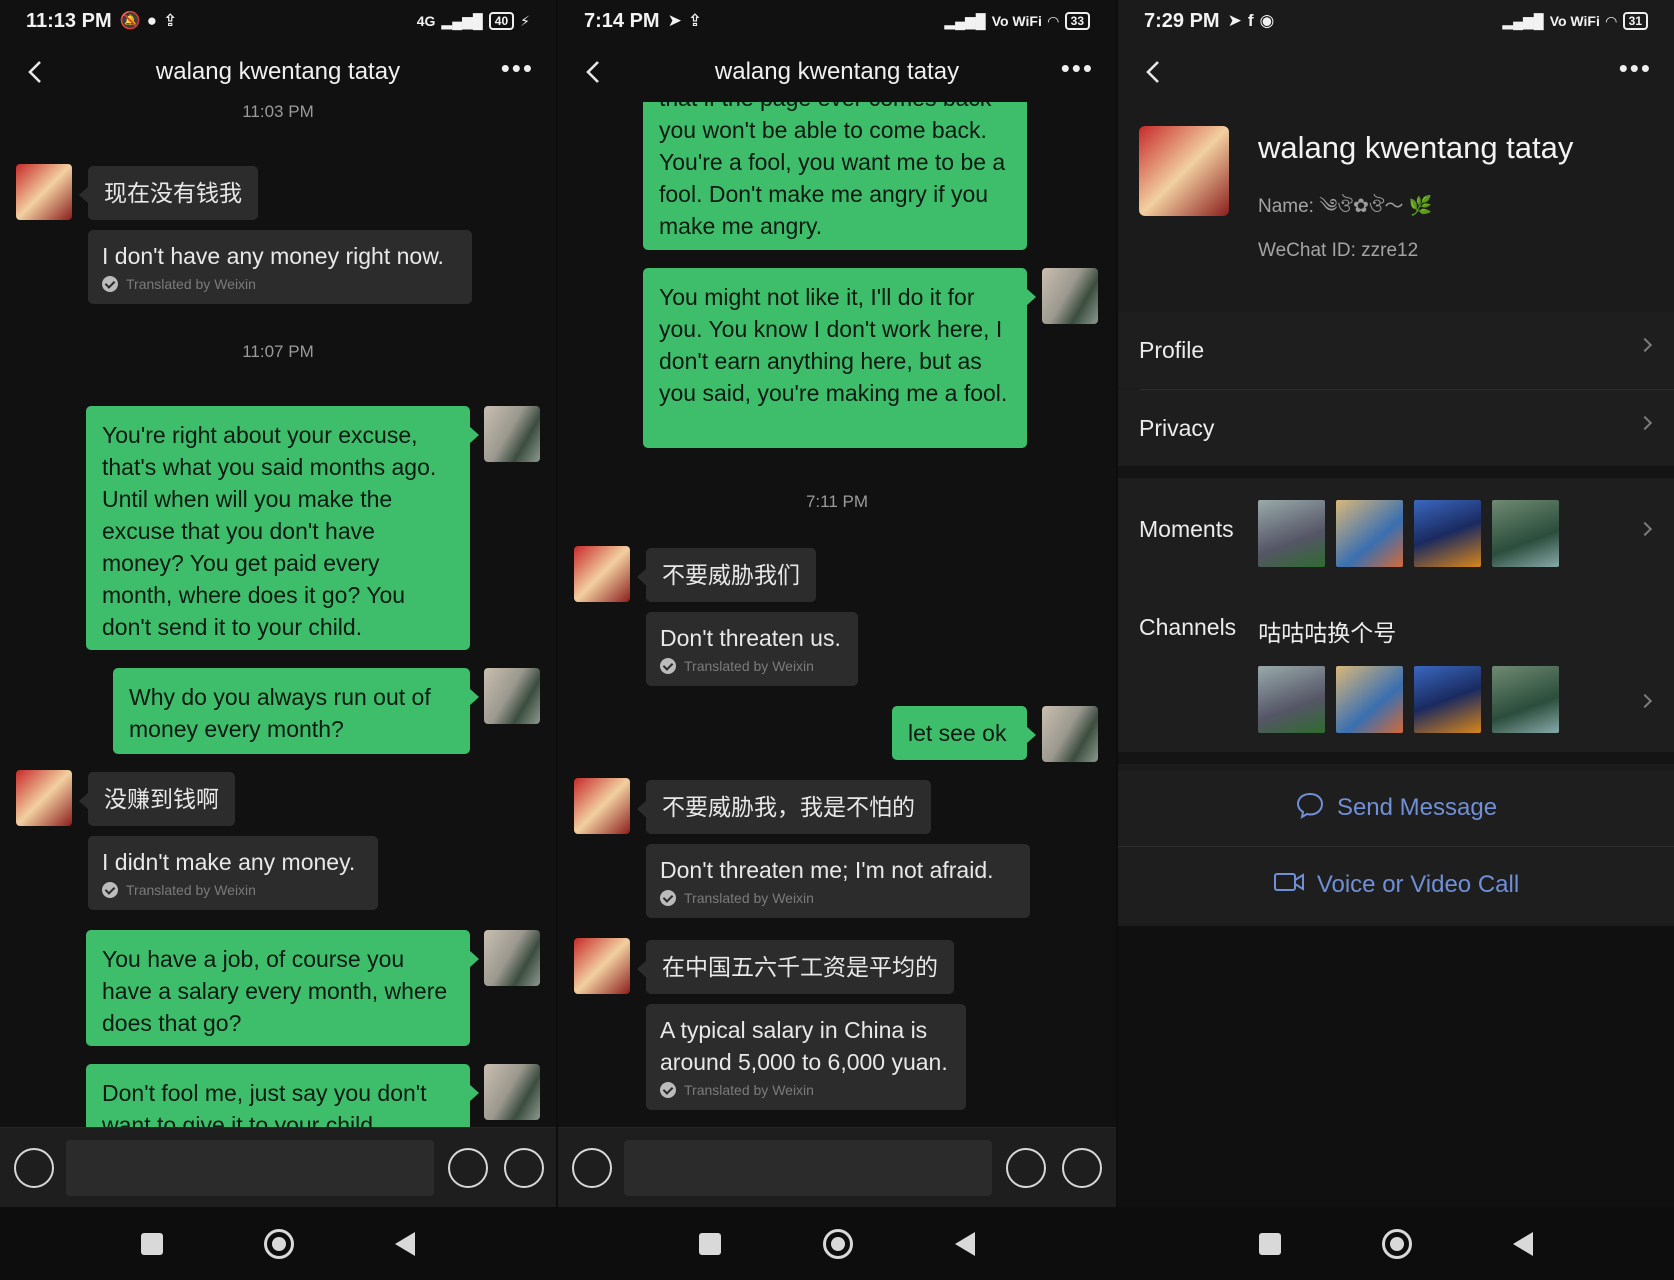  I want to click on voice-video-call-button: Voice or Video Call, so click(1396, 885).